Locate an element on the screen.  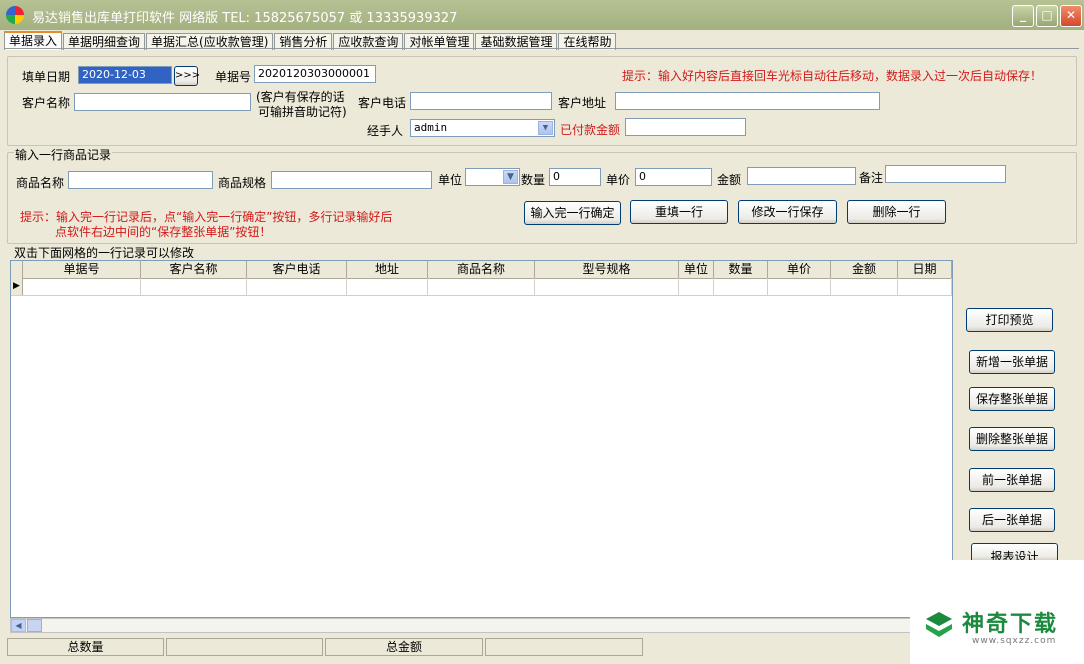
amount-label: 金额 is located at coordinates (729, 180).